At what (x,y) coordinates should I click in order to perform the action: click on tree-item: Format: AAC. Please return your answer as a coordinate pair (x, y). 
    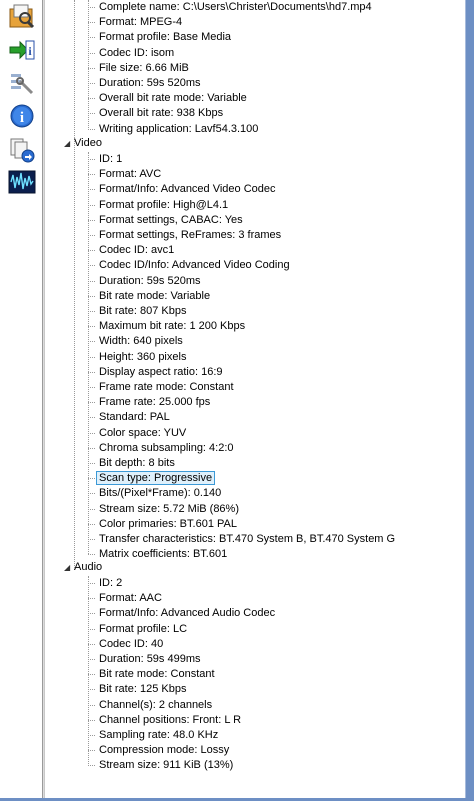
    Looking at the image, I should click on (126, 598).